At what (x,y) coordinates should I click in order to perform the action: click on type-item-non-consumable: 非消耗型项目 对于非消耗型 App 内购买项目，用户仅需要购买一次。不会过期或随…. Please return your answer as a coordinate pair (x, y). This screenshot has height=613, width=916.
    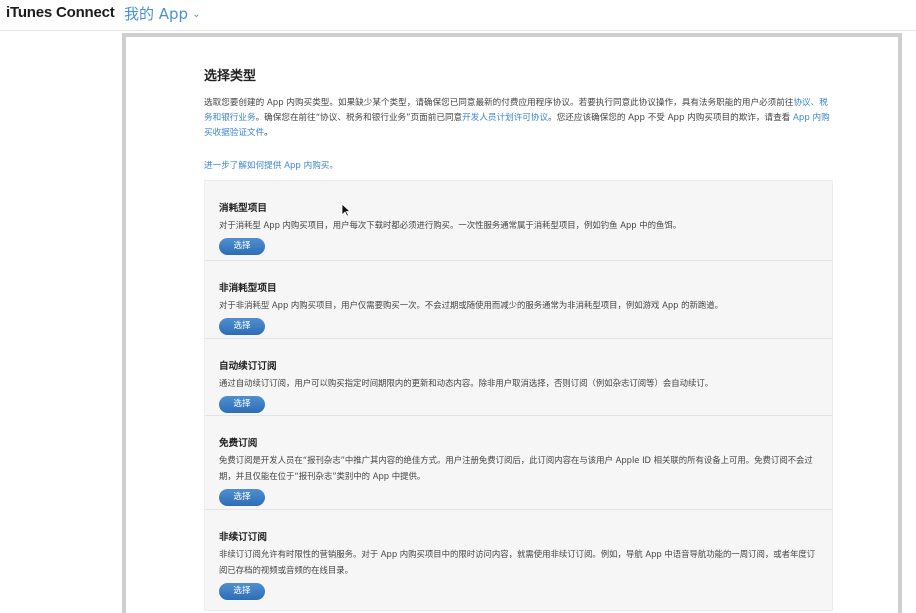
    Looking at the image, I should click on (518, 300).